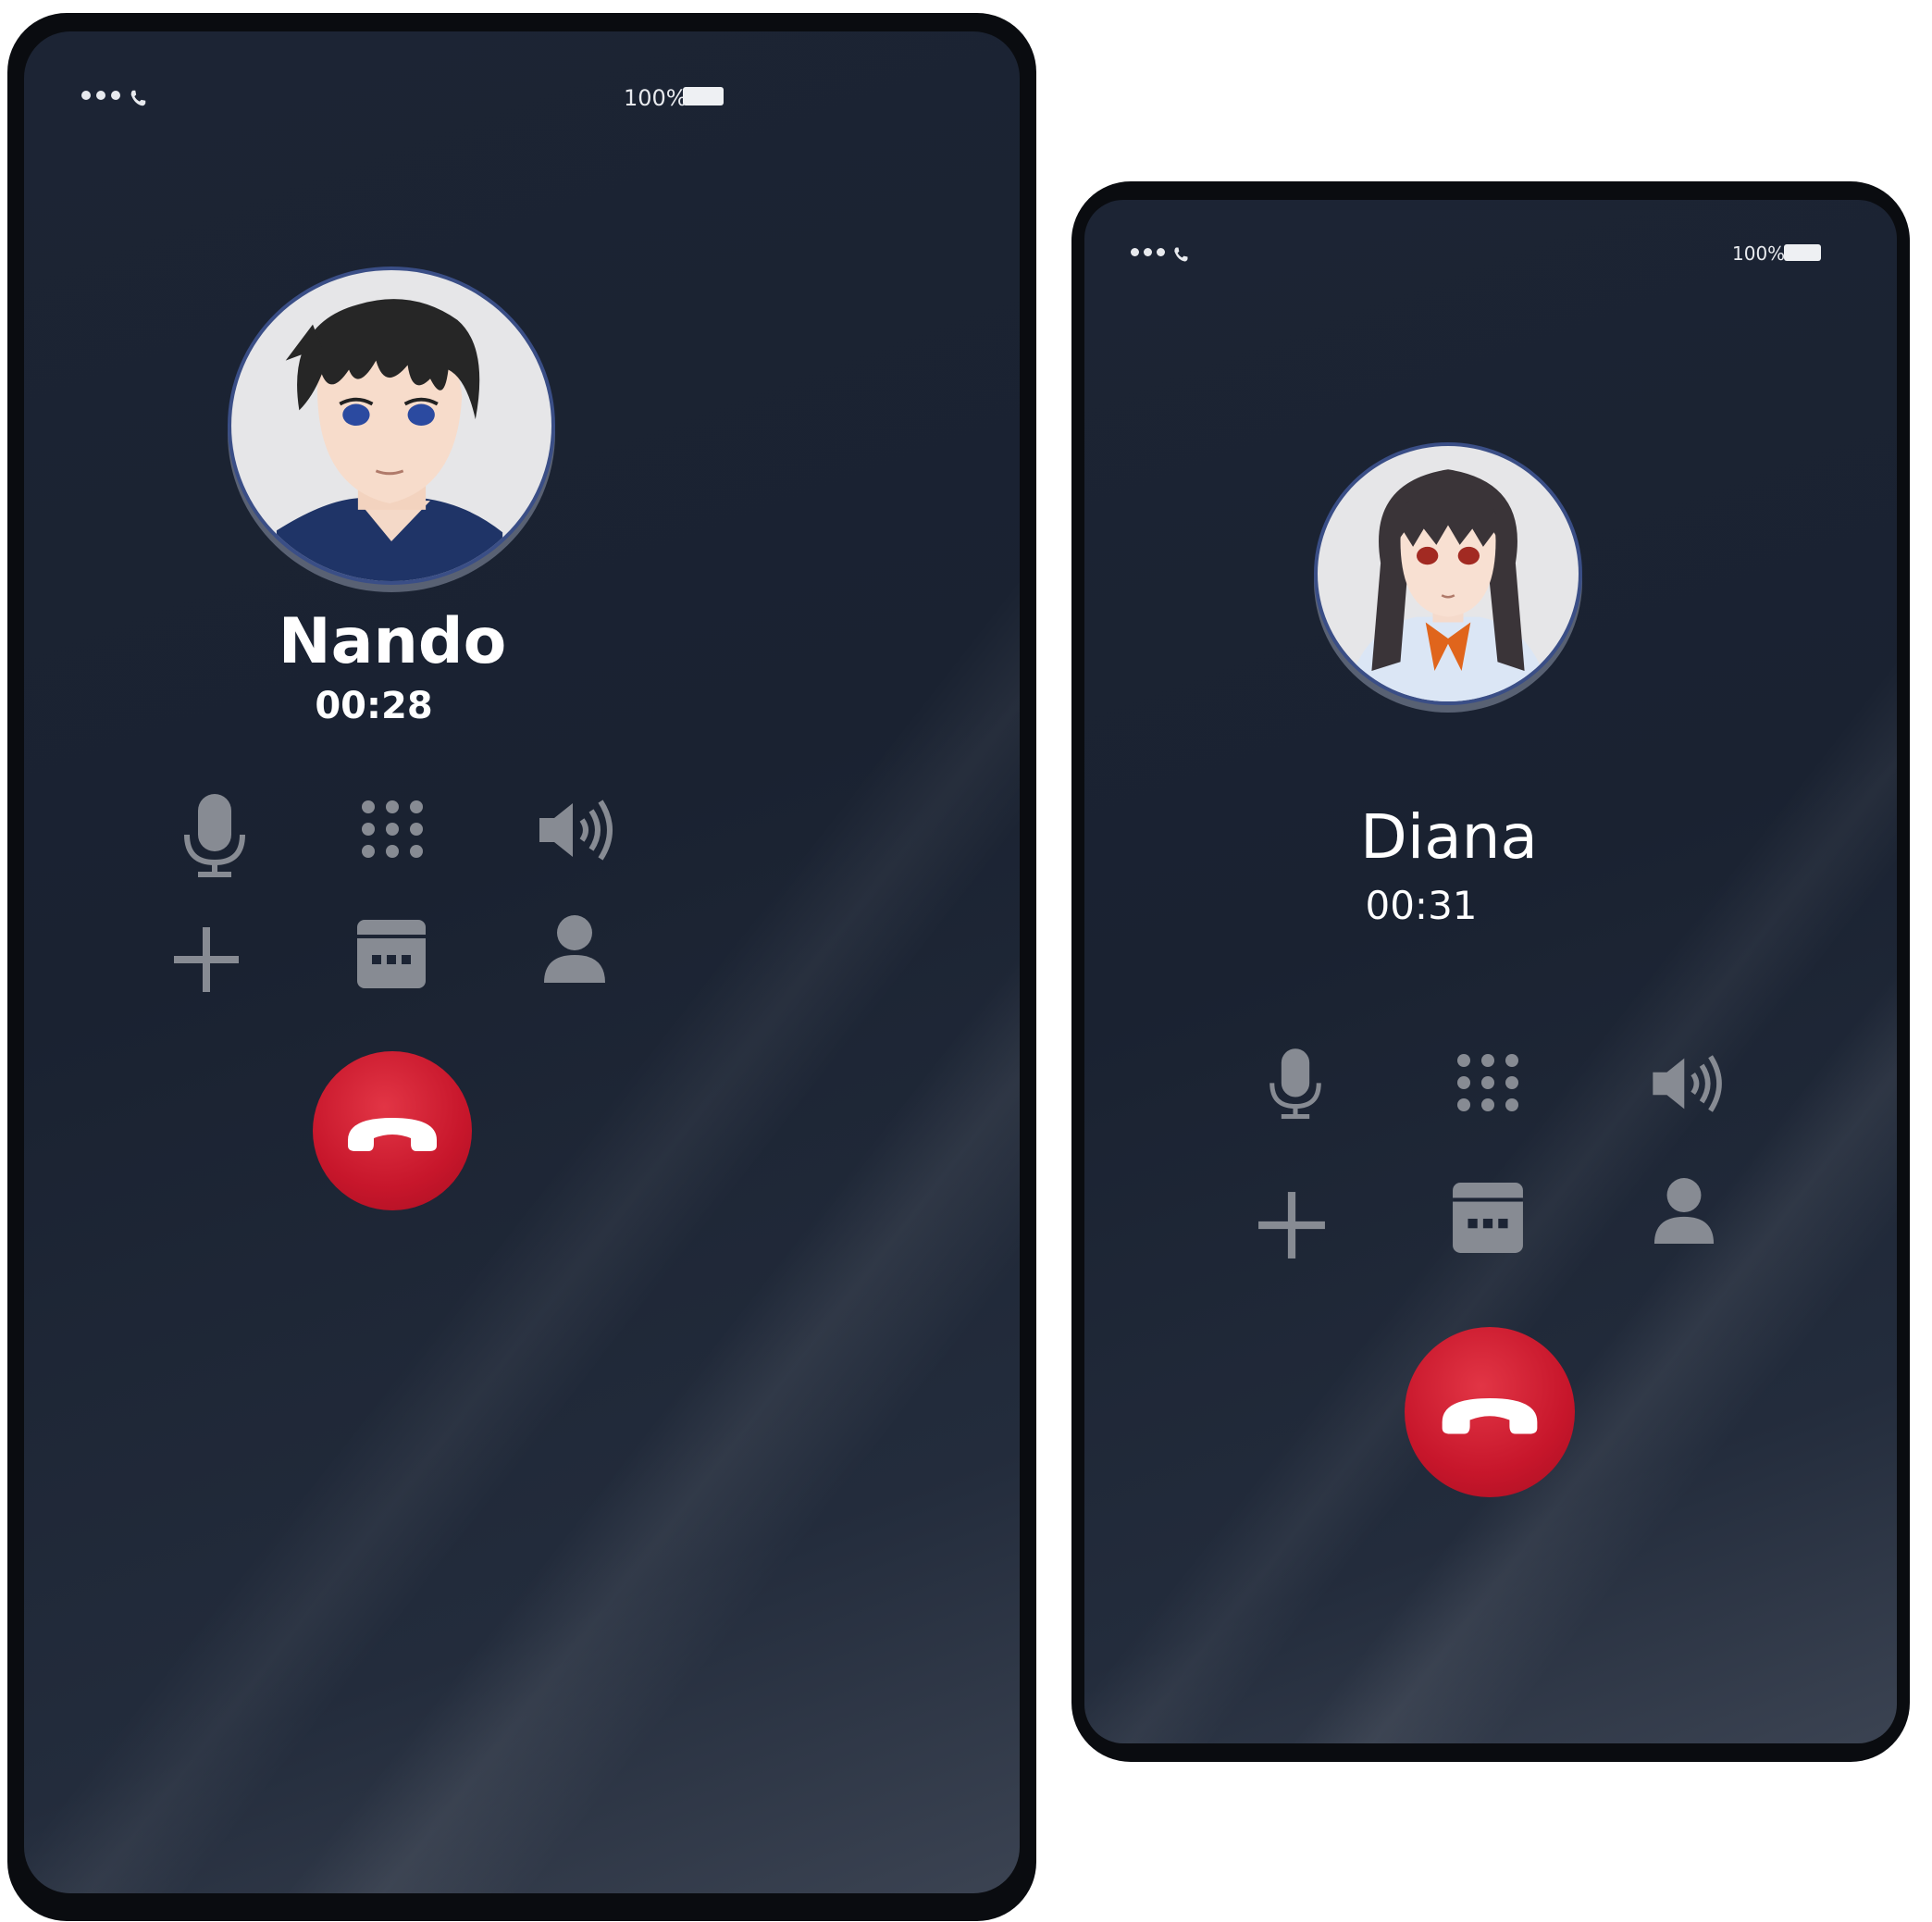  Describe the element at coordinates (374, 706) in the screenshot. I see `call-timer: 00:28` at that location.